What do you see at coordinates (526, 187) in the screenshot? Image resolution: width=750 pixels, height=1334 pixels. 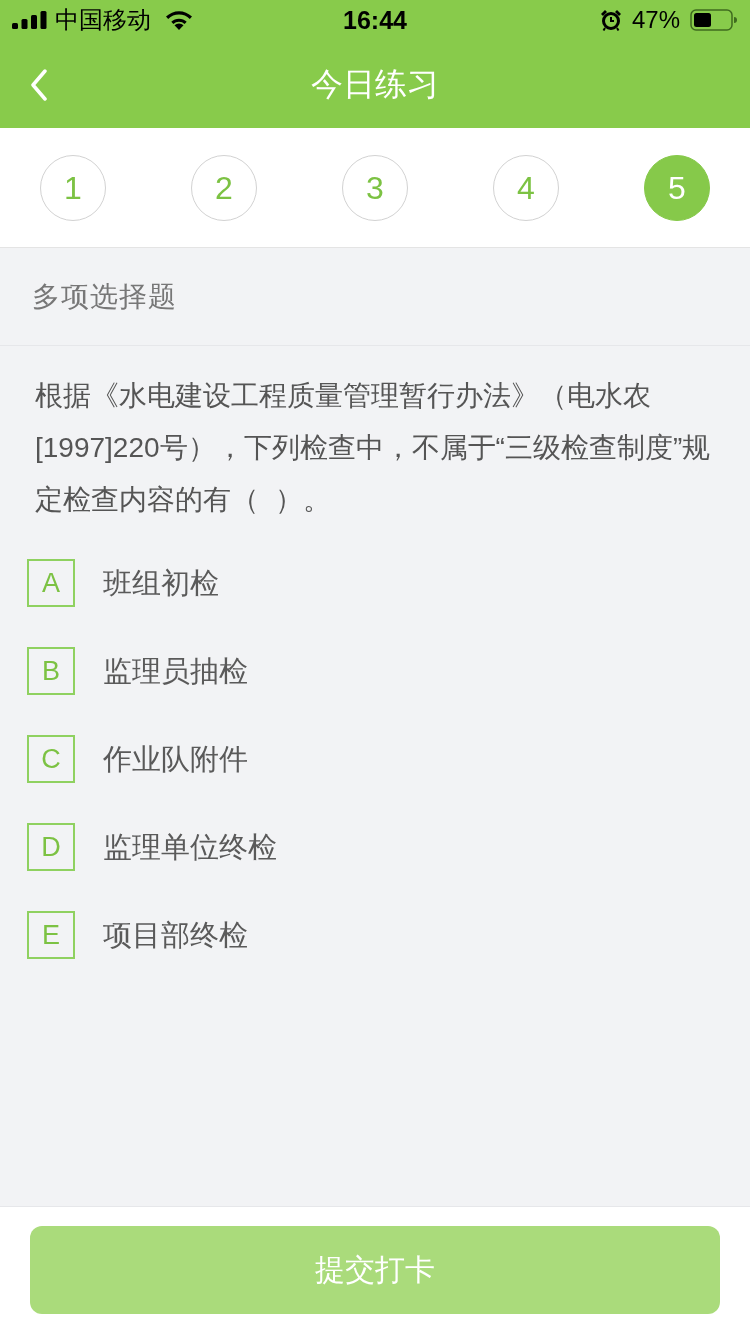 I see `question-number-tab: 4` at bounding box center [526, 187].